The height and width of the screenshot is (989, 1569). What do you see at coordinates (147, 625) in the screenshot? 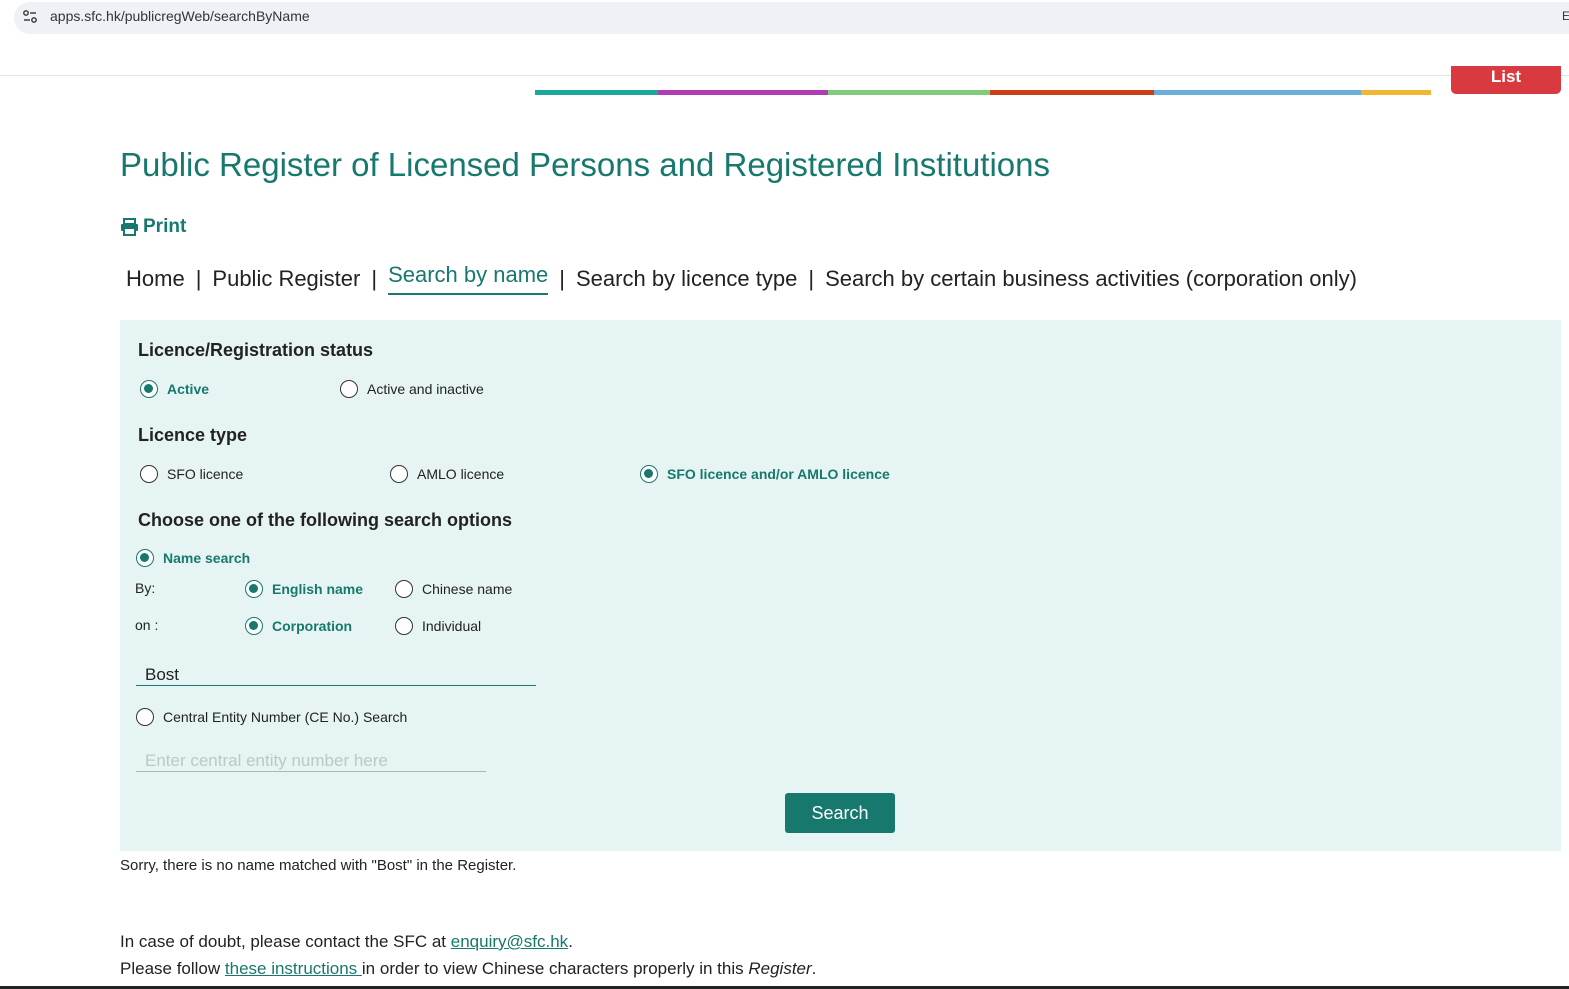
I see `on-label: on :` at bounding box center [147, 625].